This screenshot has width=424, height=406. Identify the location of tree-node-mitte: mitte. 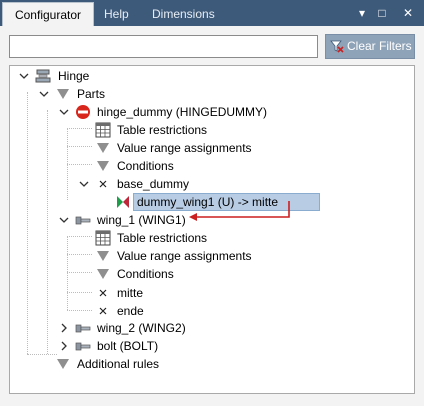
(210, 293).